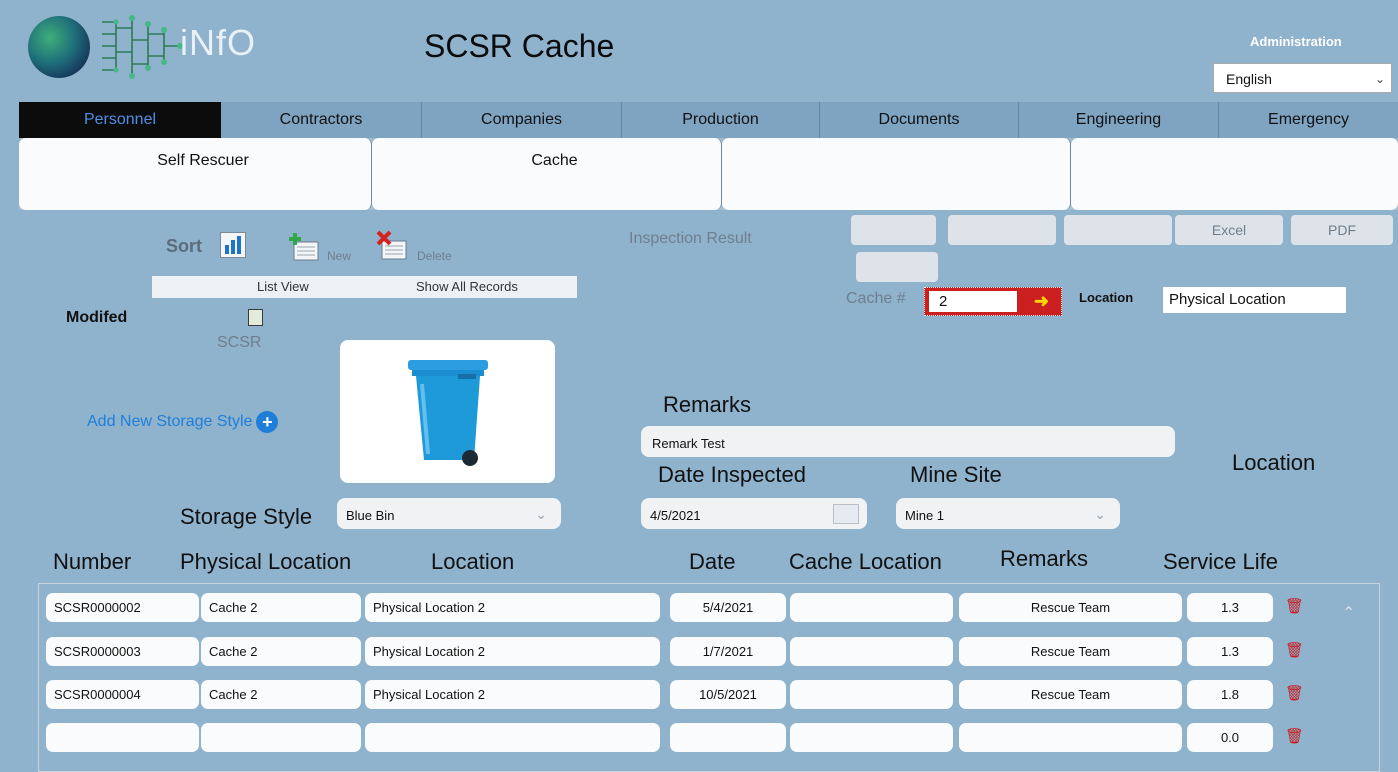 The width and height of the screenshot is (1398, 772). Describe the element at coordinates (142, 47) in the screenshot. I see `logo-network-icon` at that location.